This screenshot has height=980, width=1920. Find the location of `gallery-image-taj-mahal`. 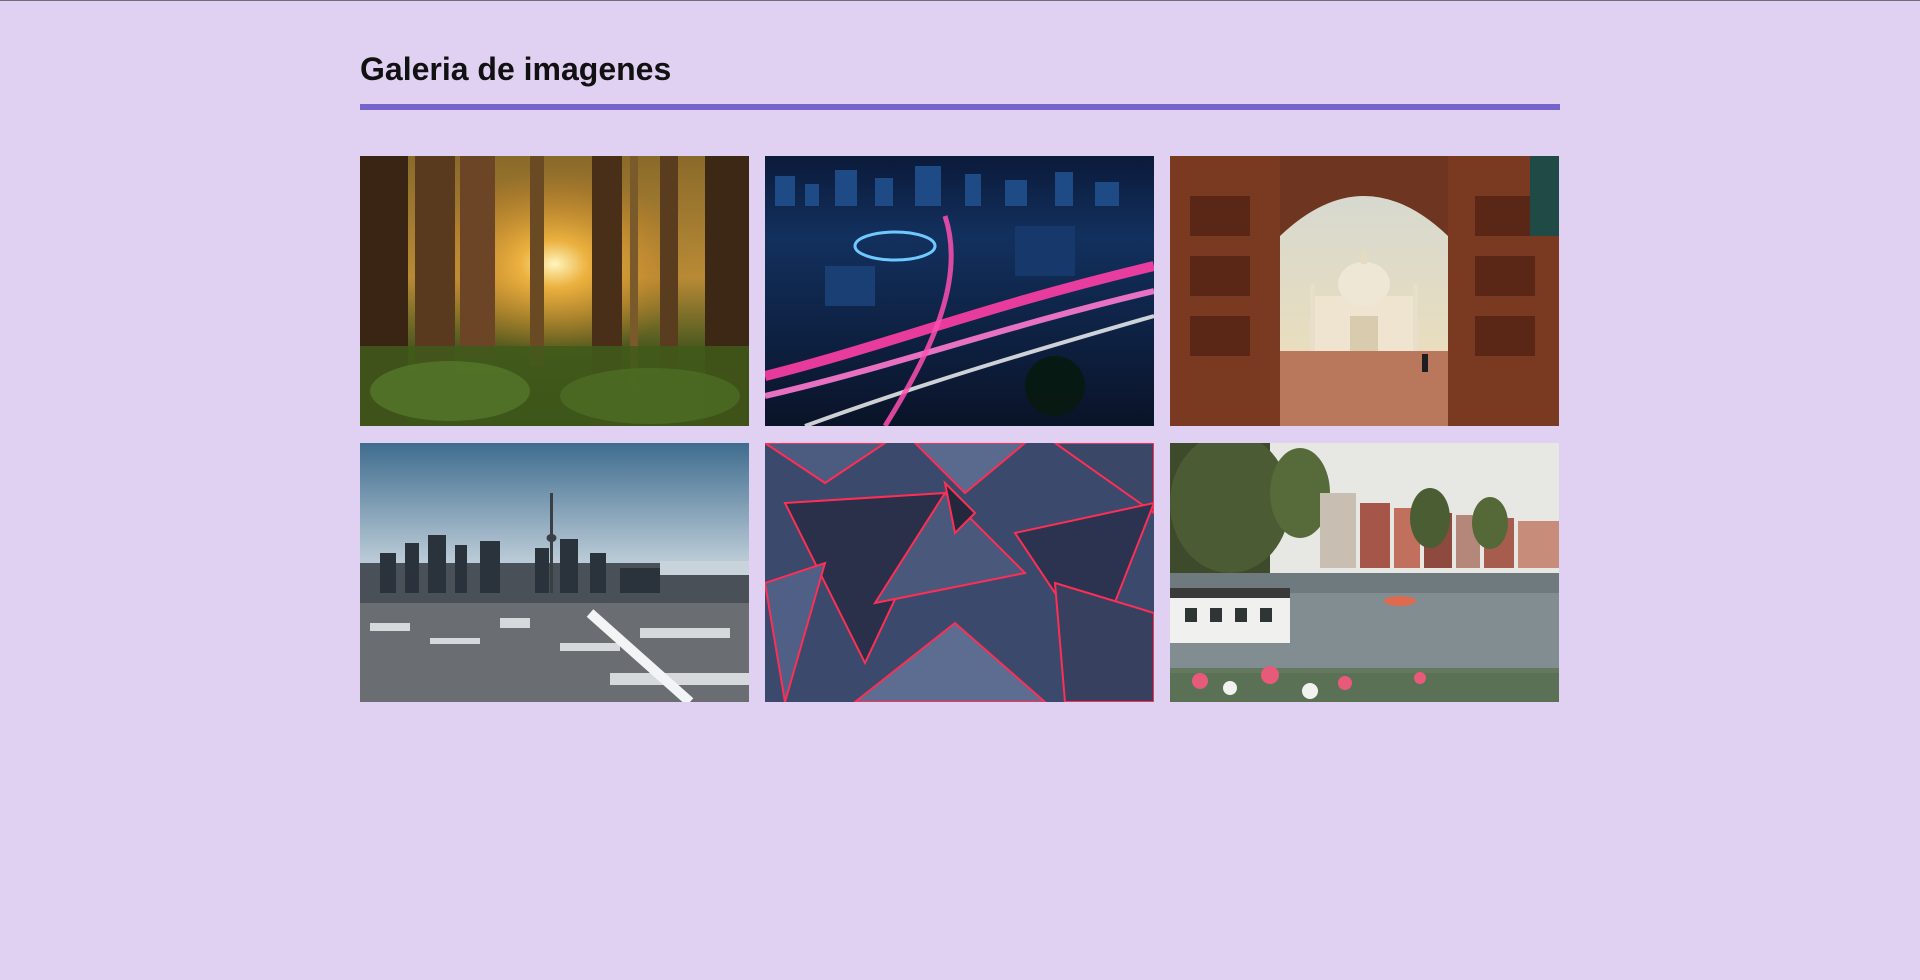

gallery-image-taj-mahal is located at coordinates (1364, 291).